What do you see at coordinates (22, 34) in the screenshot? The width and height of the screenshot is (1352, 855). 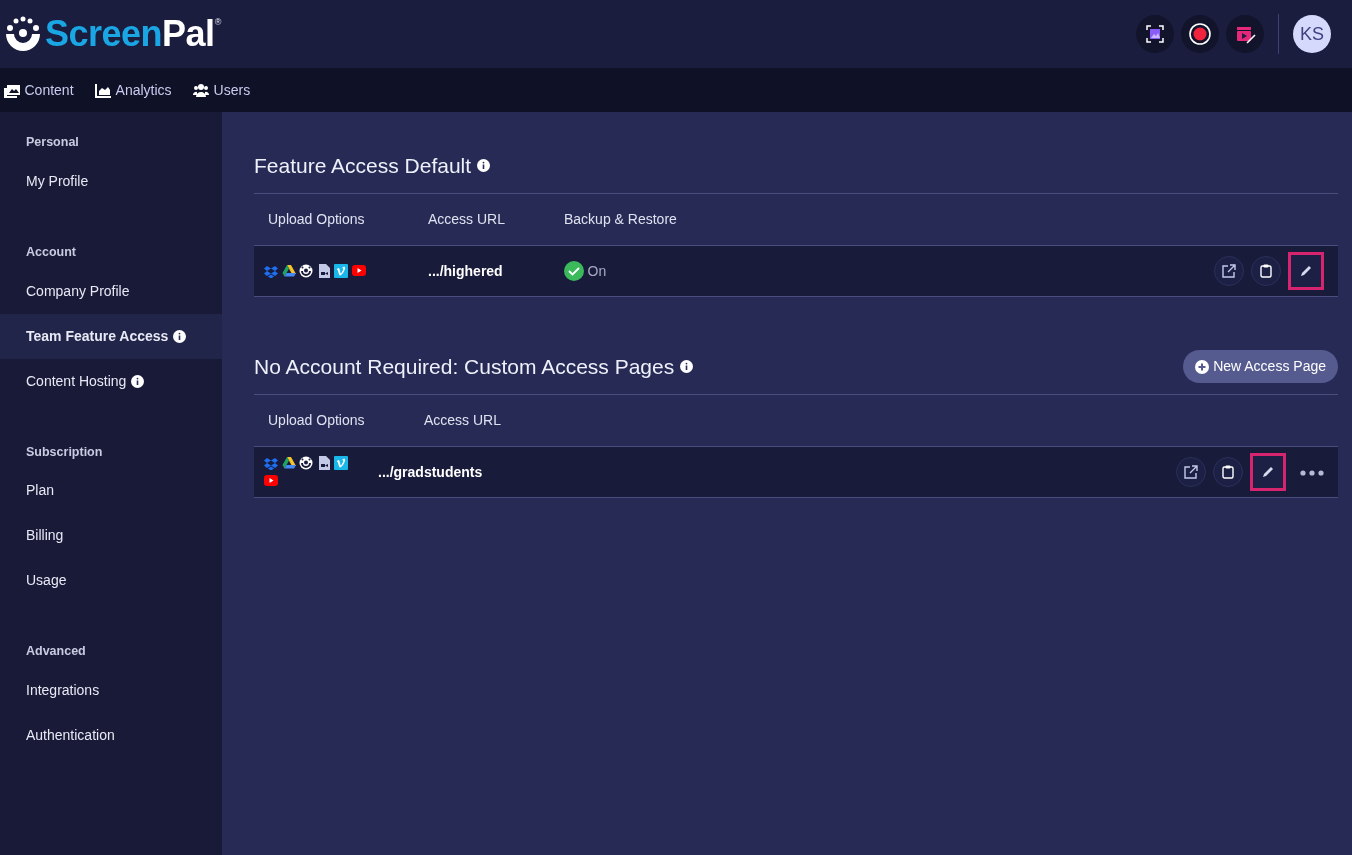 I see `smiley-logo-icon` at bounding box center [22, 34].